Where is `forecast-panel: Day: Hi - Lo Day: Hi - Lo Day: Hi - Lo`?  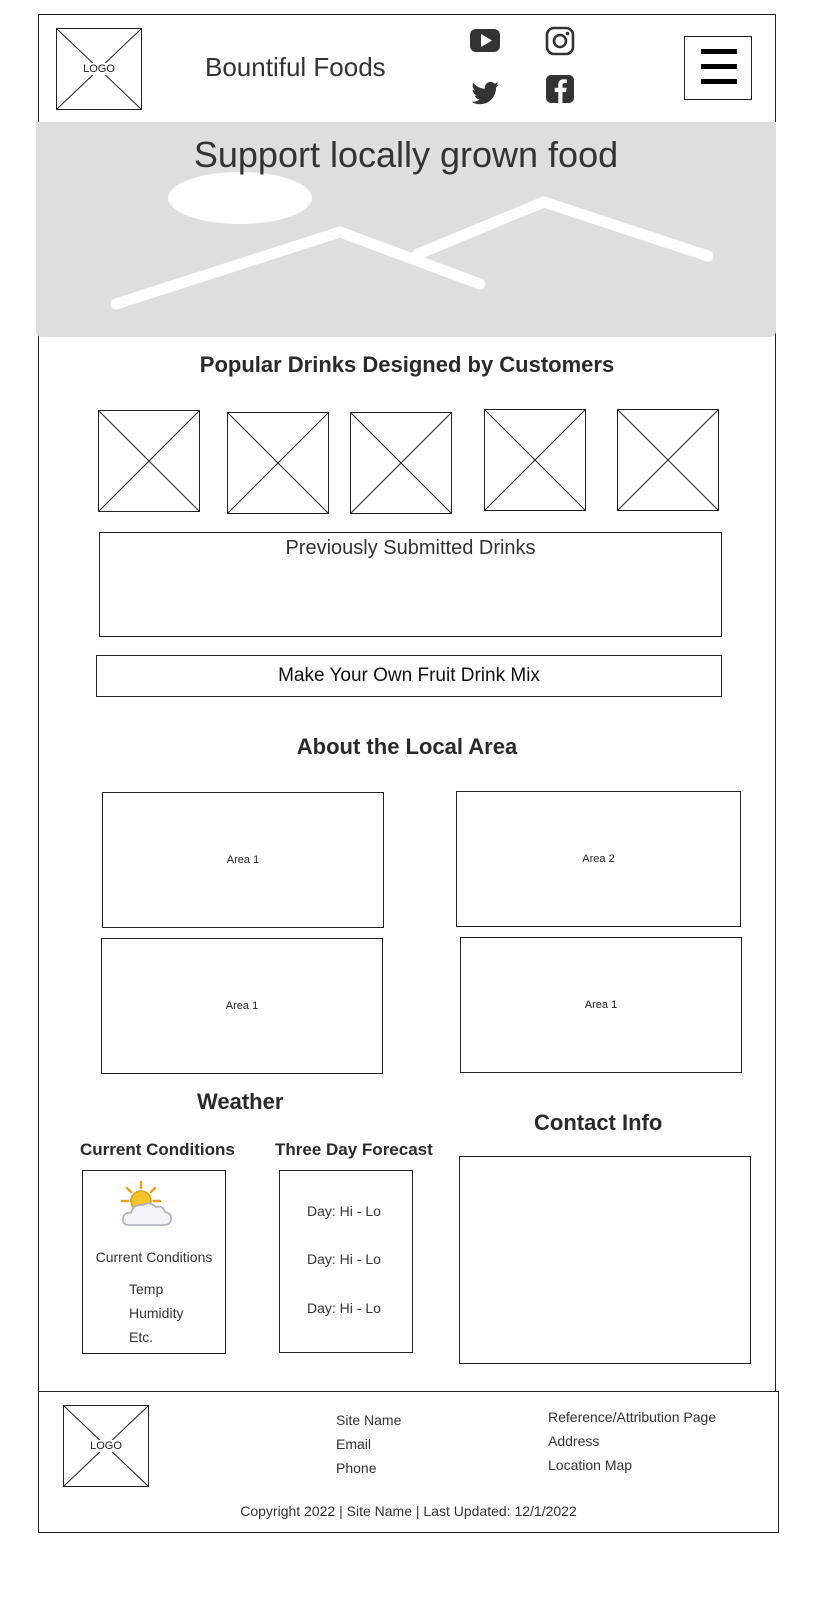
forecast-panel: Day: Hi - Lo Day: Hi - Lo Day: Hi - Lo is located at coordinates (346, 1261).